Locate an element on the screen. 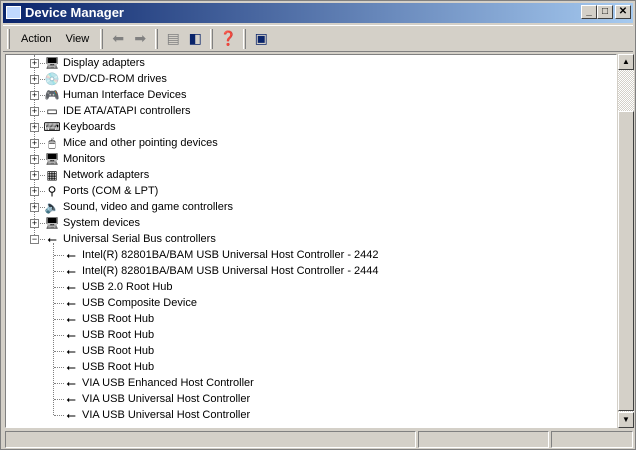 The image size is (636, 450). tree-category: ▭ IDE ATA/ATAPI controllers is located at coordinates (117, 111).